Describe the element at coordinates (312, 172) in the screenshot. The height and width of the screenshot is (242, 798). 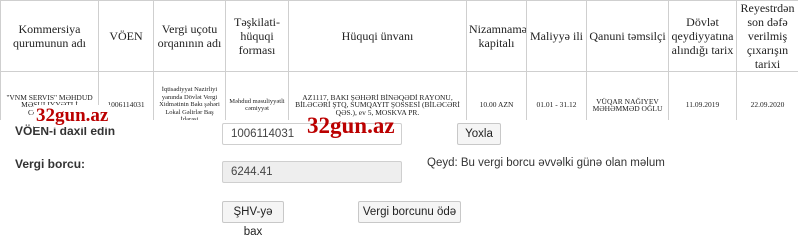
I see `tax-debt-field` at that location.